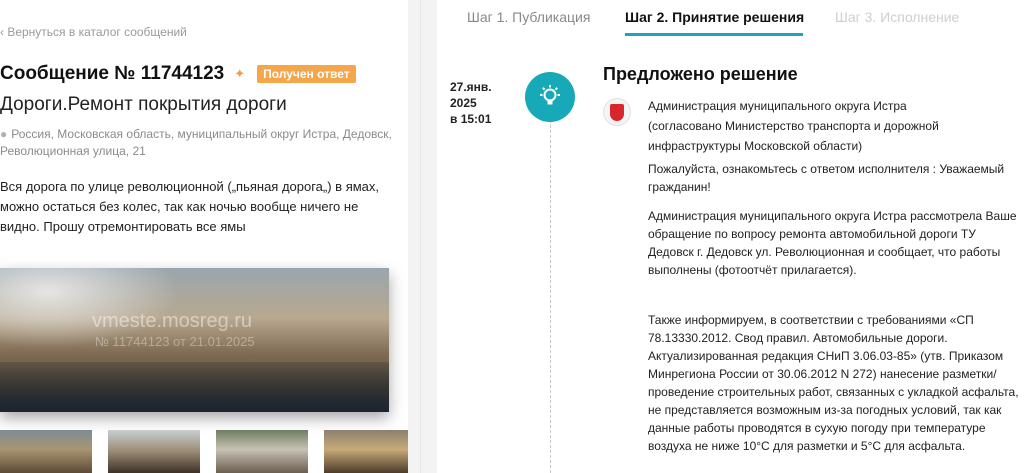  I want to click on date-day: 27.янв., so click(471, 87).